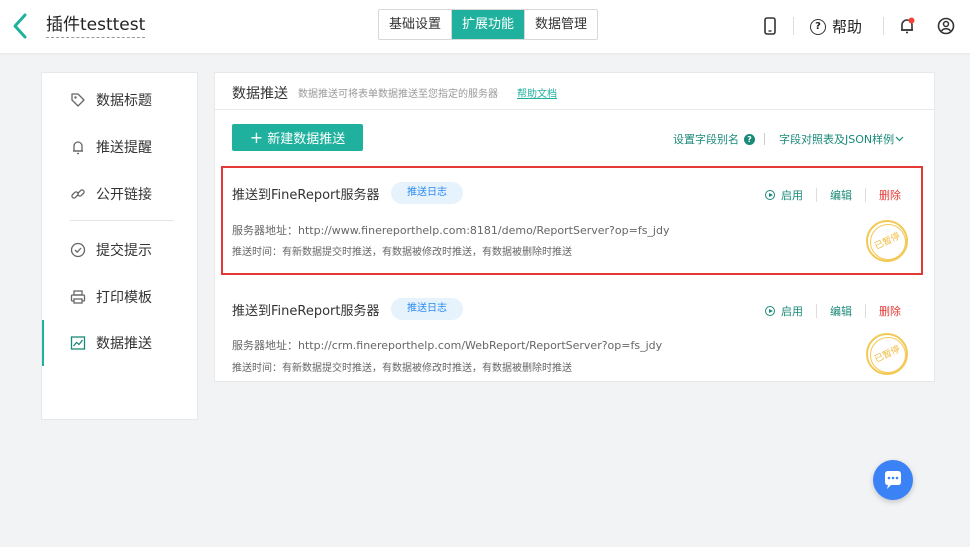 This screenshot has width=970, height=547. I want to click on sidebar-item-push-reminder: 推送提醒, so click(119, 147).